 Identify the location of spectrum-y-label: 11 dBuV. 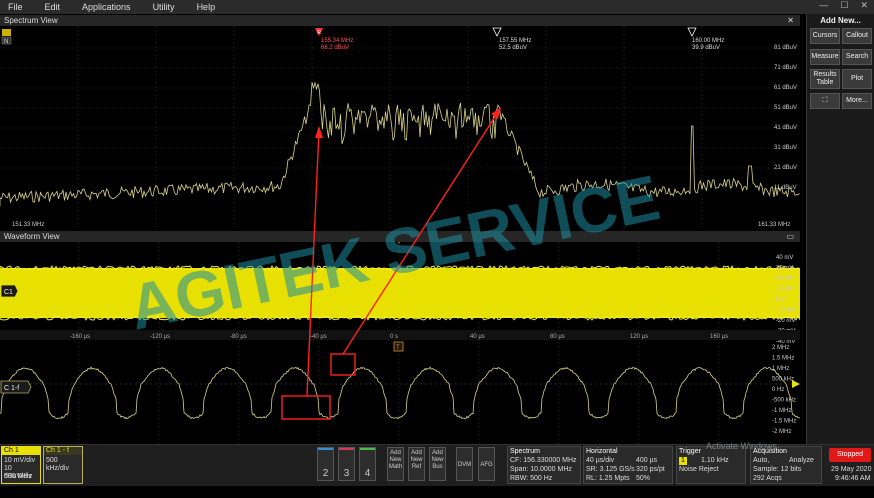
(785, 188).